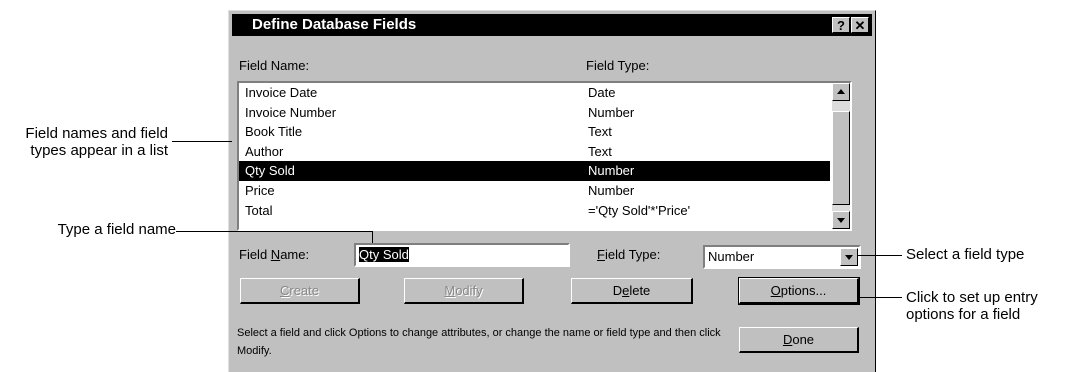 This screenshot has height=372, width=1066. I want to click on list-scrollbar, so click(841, 156).